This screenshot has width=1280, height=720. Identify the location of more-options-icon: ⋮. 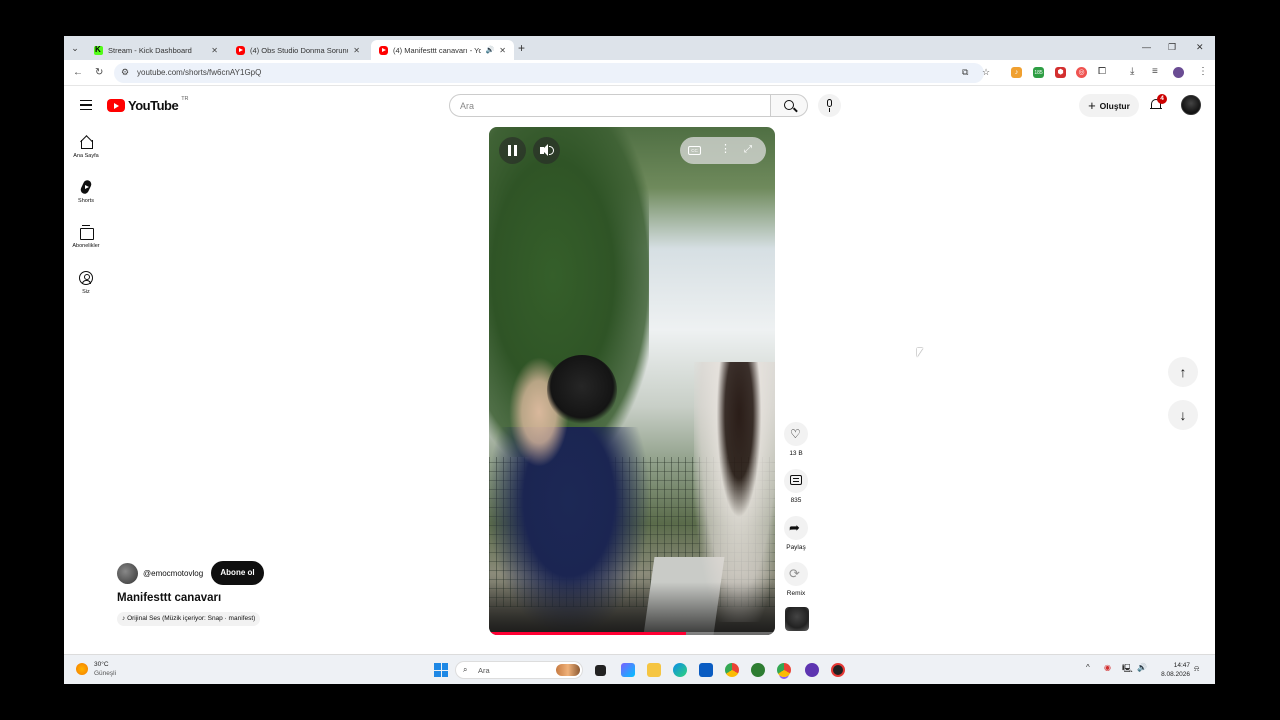
(725, 149).